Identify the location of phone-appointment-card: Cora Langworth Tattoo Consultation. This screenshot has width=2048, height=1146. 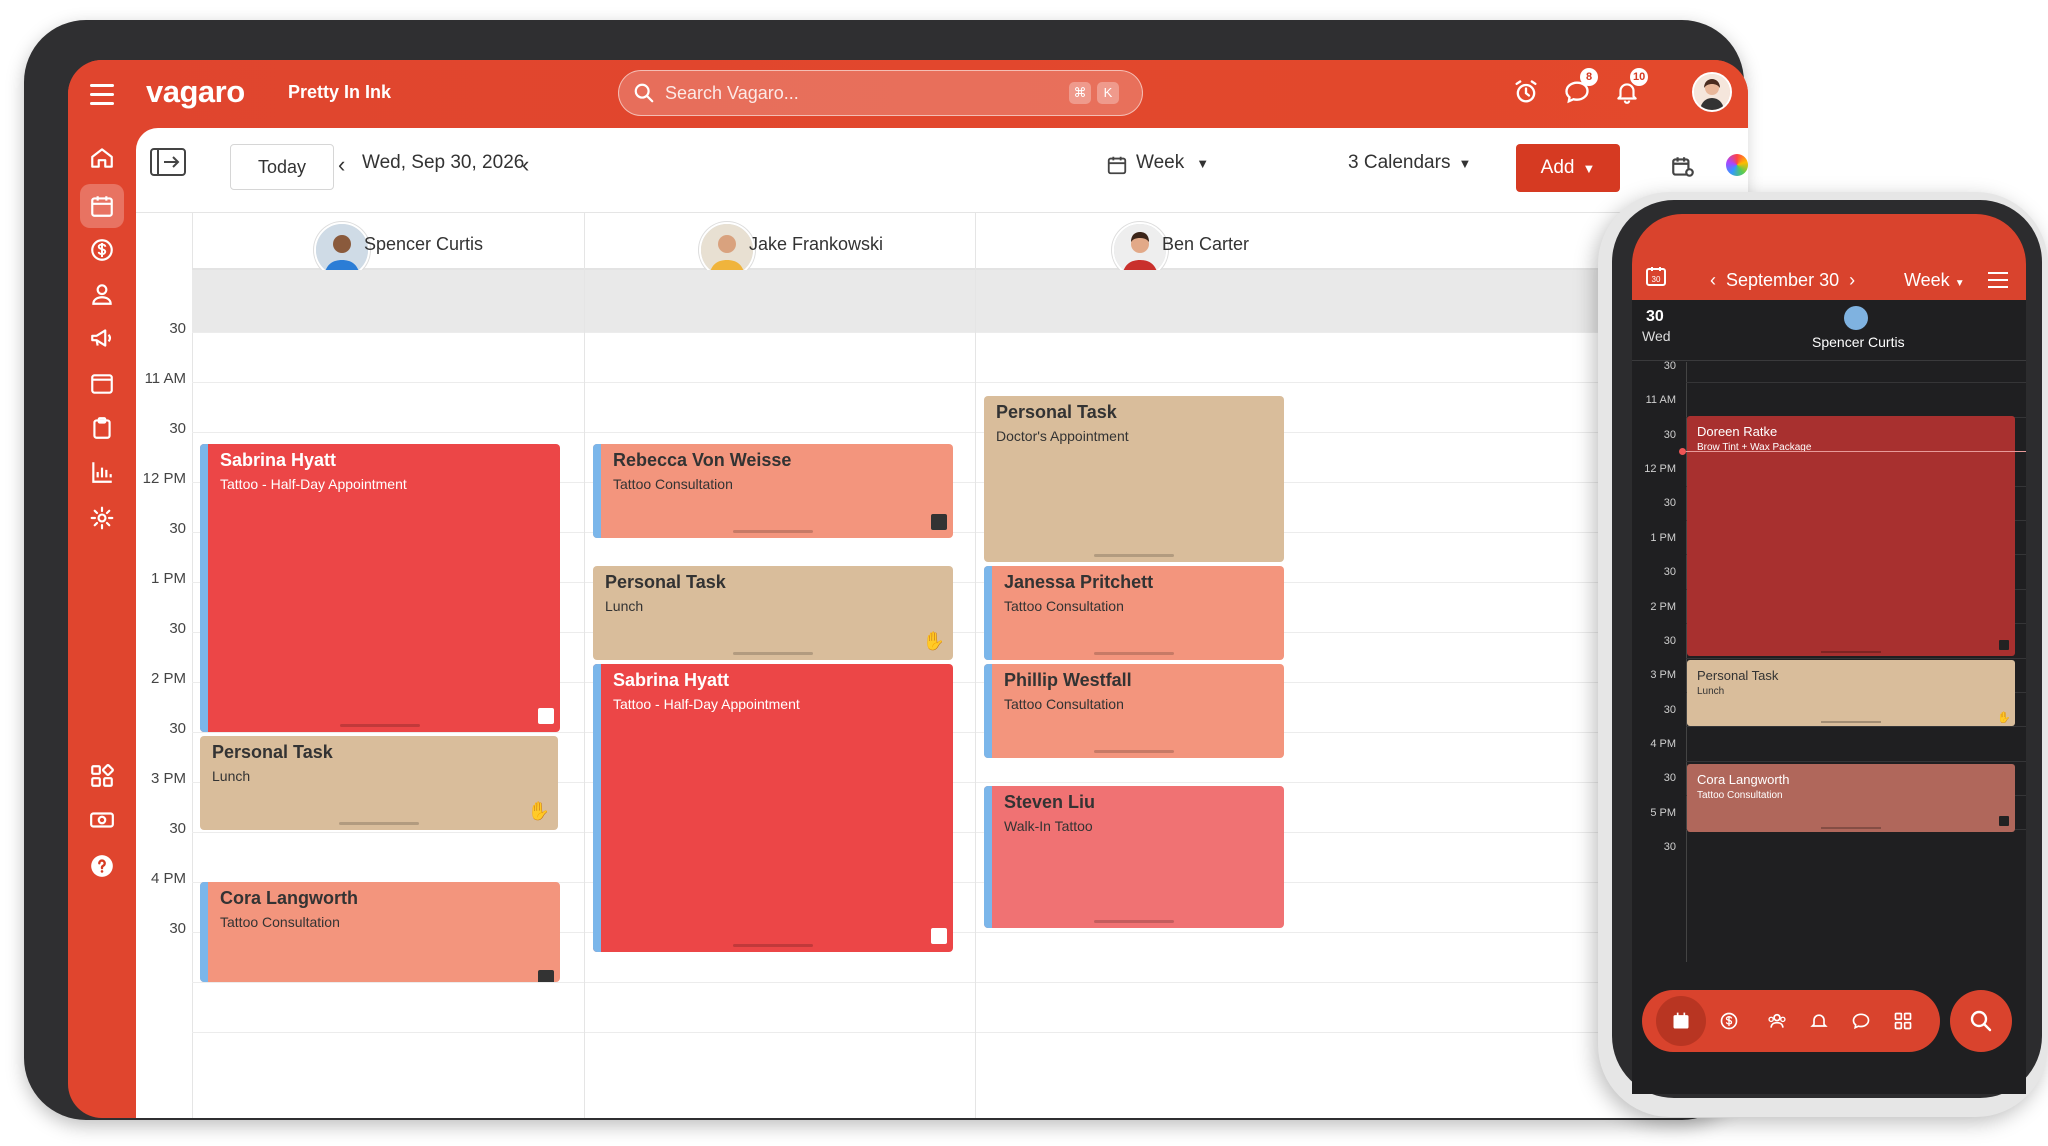
(1851, 798).